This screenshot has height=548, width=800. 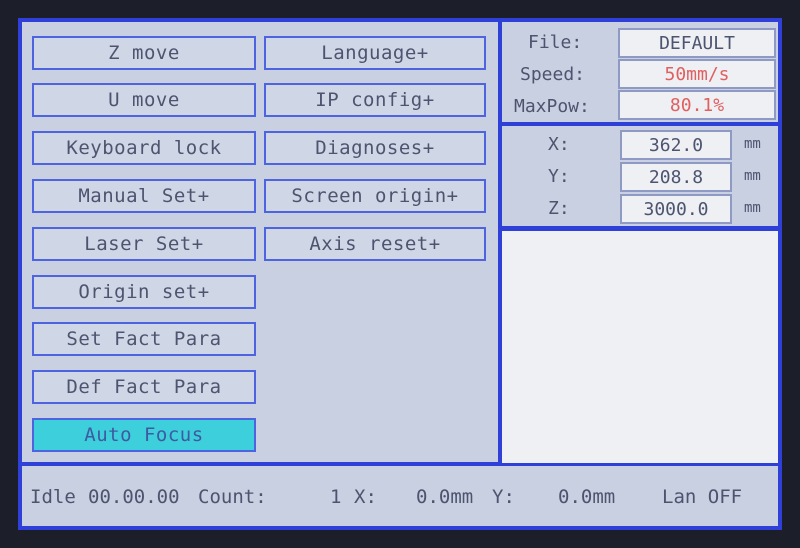 What do you see at coordinates (503, 497) in the screenshot?
I see `status-y-label: Y:` at bounding box center [503, 497].